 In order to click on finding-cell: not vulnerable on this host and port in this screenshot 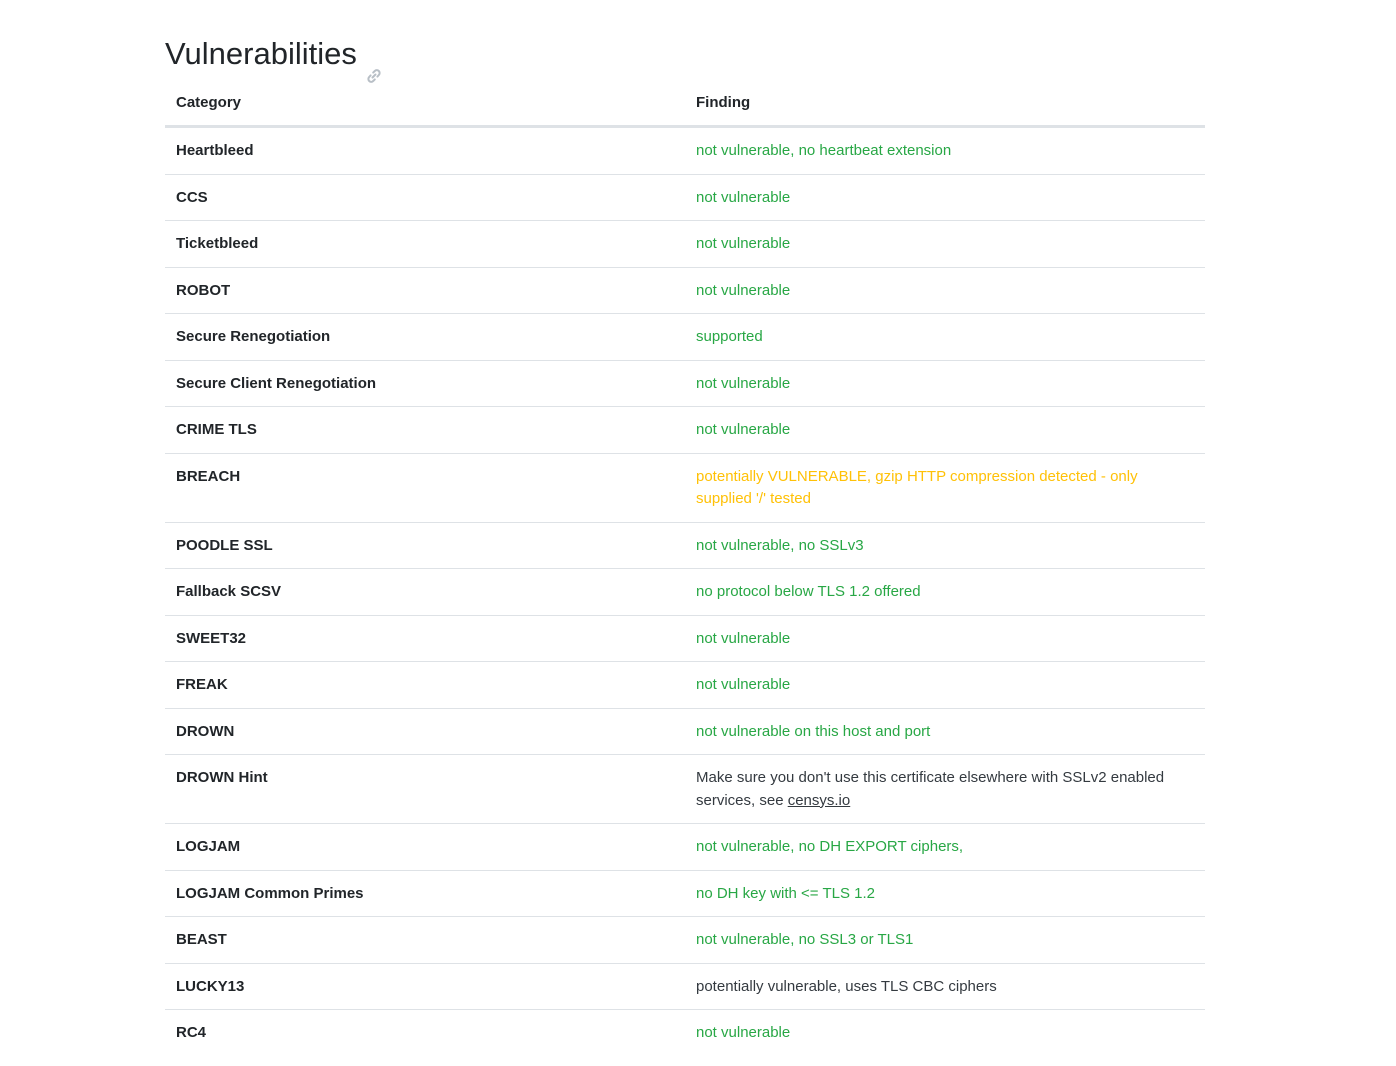, I will do `click(945, 731)`.